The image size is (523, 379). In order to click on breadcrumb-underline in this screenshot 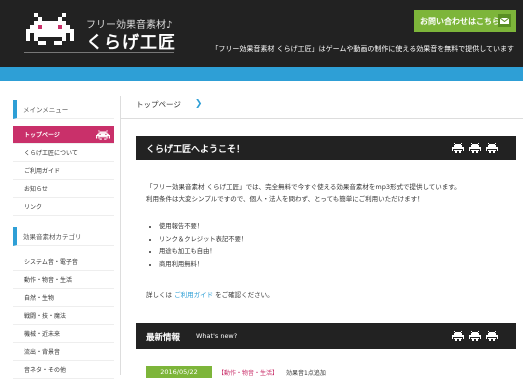, I will do `click(321, 118)`.